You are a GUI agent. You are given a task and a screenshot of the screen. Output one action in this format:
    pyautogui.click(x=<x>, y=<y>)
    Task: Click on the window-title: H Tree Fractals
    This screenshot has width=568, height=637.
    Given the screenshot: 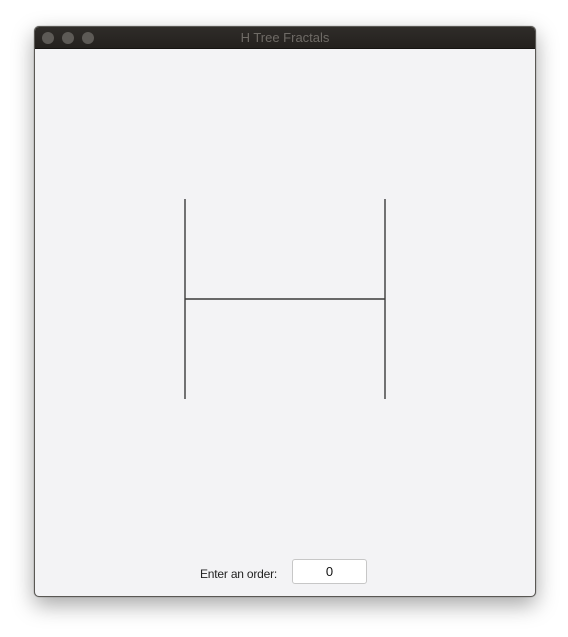 What is the action you would take?
    pyautogui.click(x=285, y=37)
    